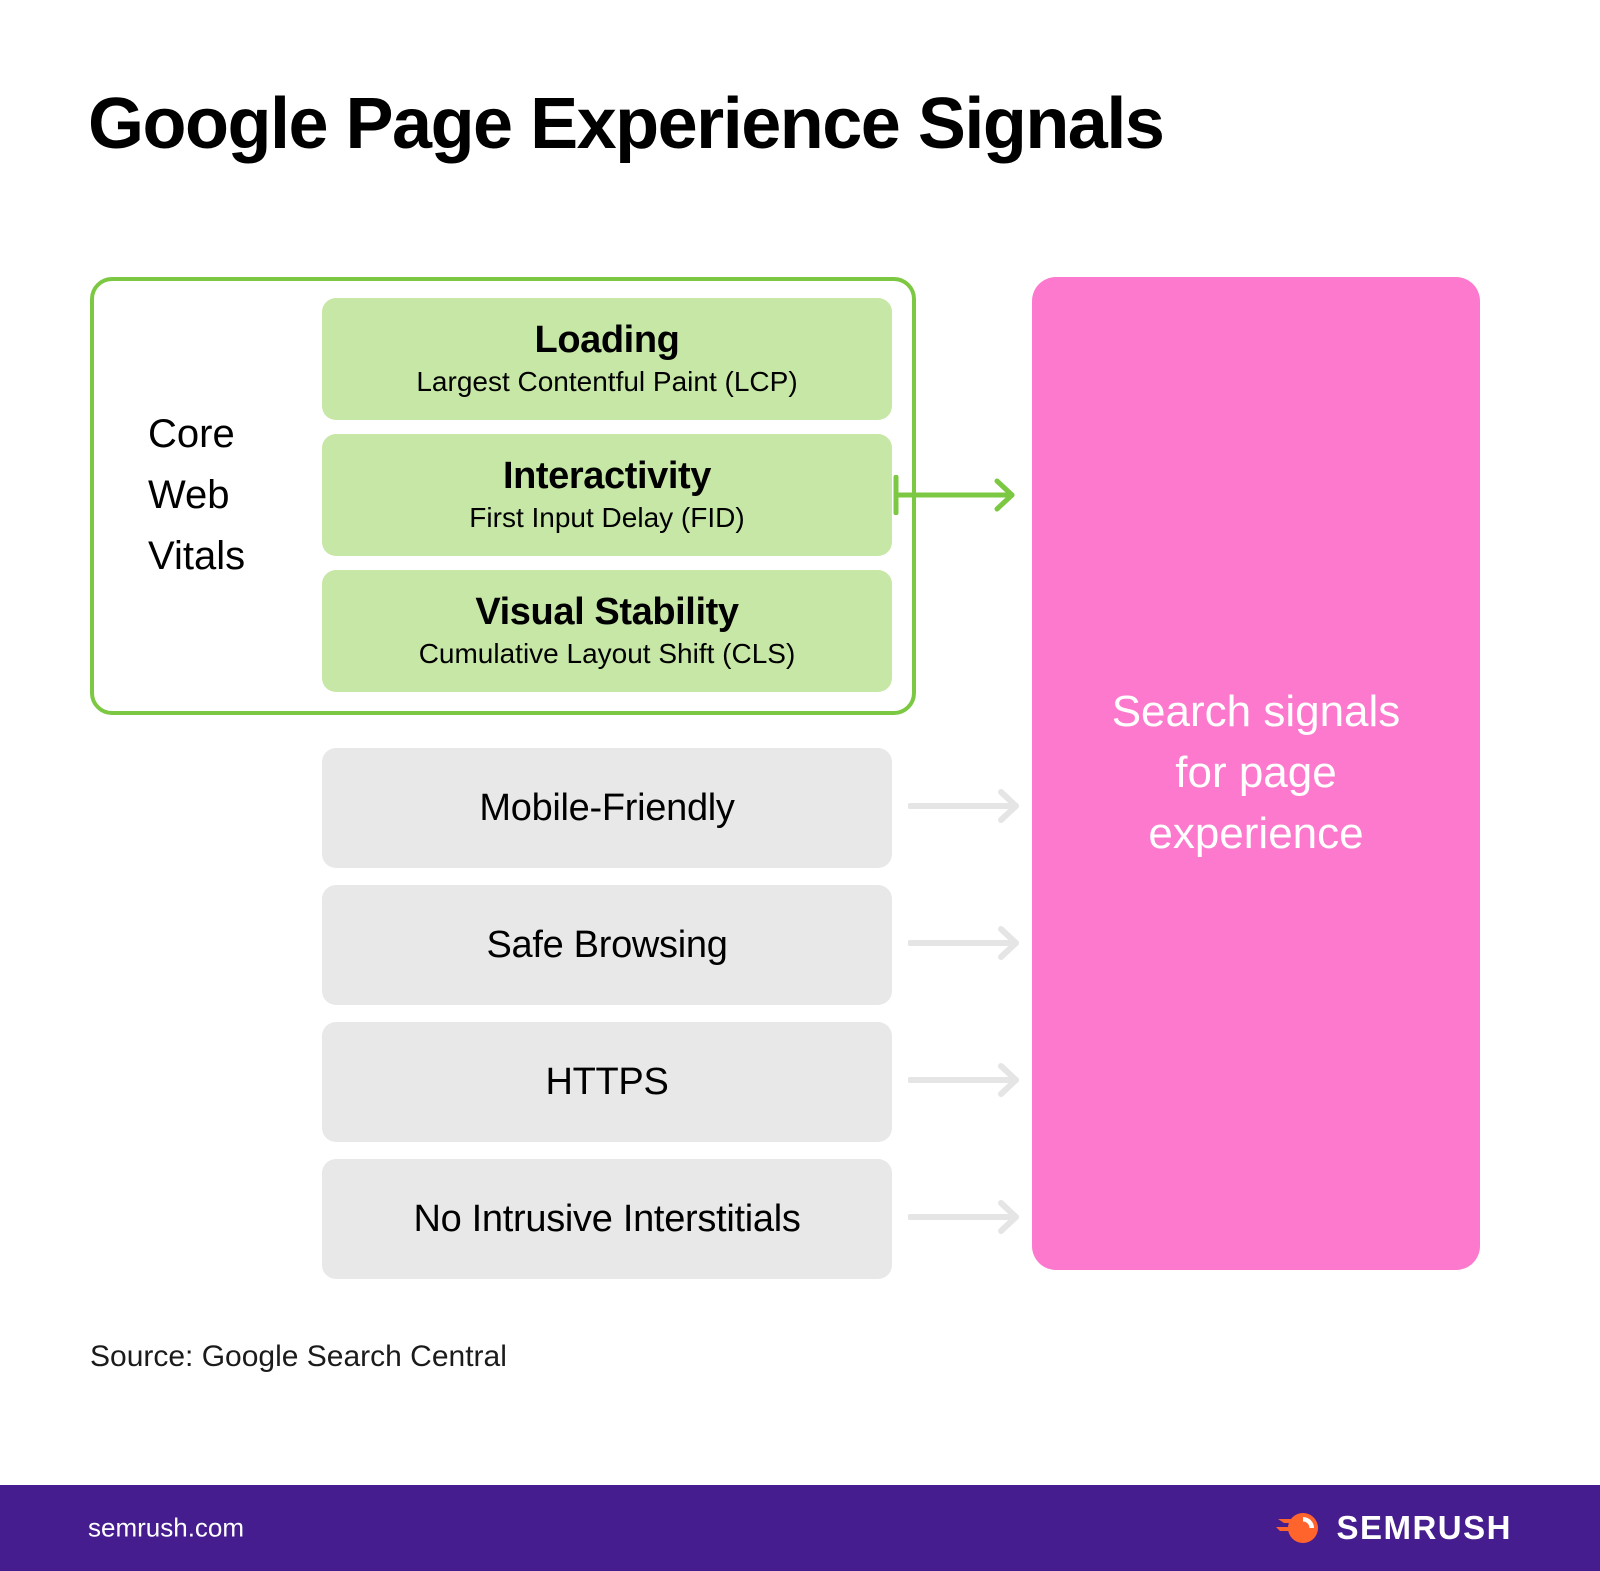 Image resolution: width=1600 pixels, height=1571 pixels. I want to click on semrush-comet-icon, so click(1297, 1528).